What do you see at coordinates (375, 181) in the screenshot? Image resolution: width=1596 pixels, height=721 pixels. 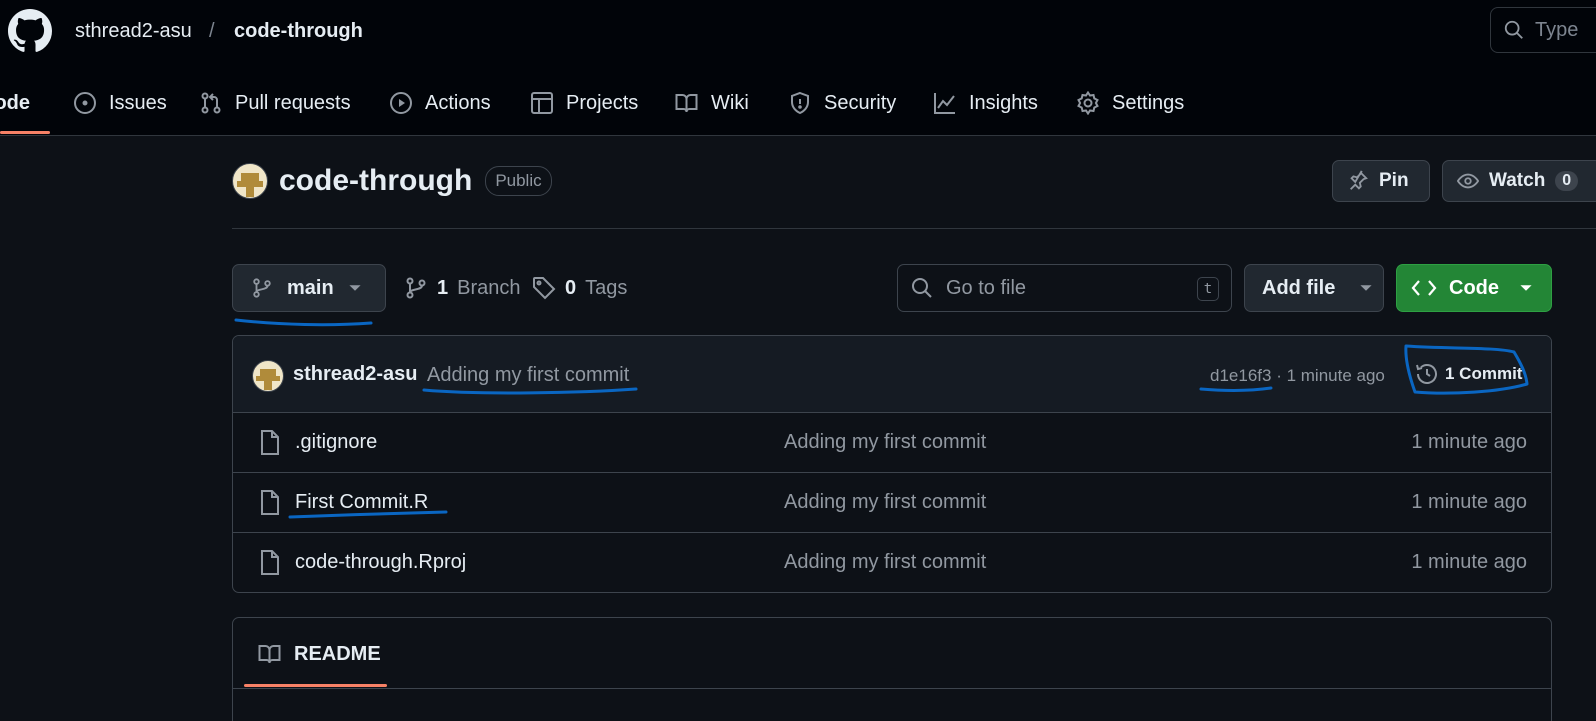 I see `repo-title: code-through` at bounding box center [375, 181].